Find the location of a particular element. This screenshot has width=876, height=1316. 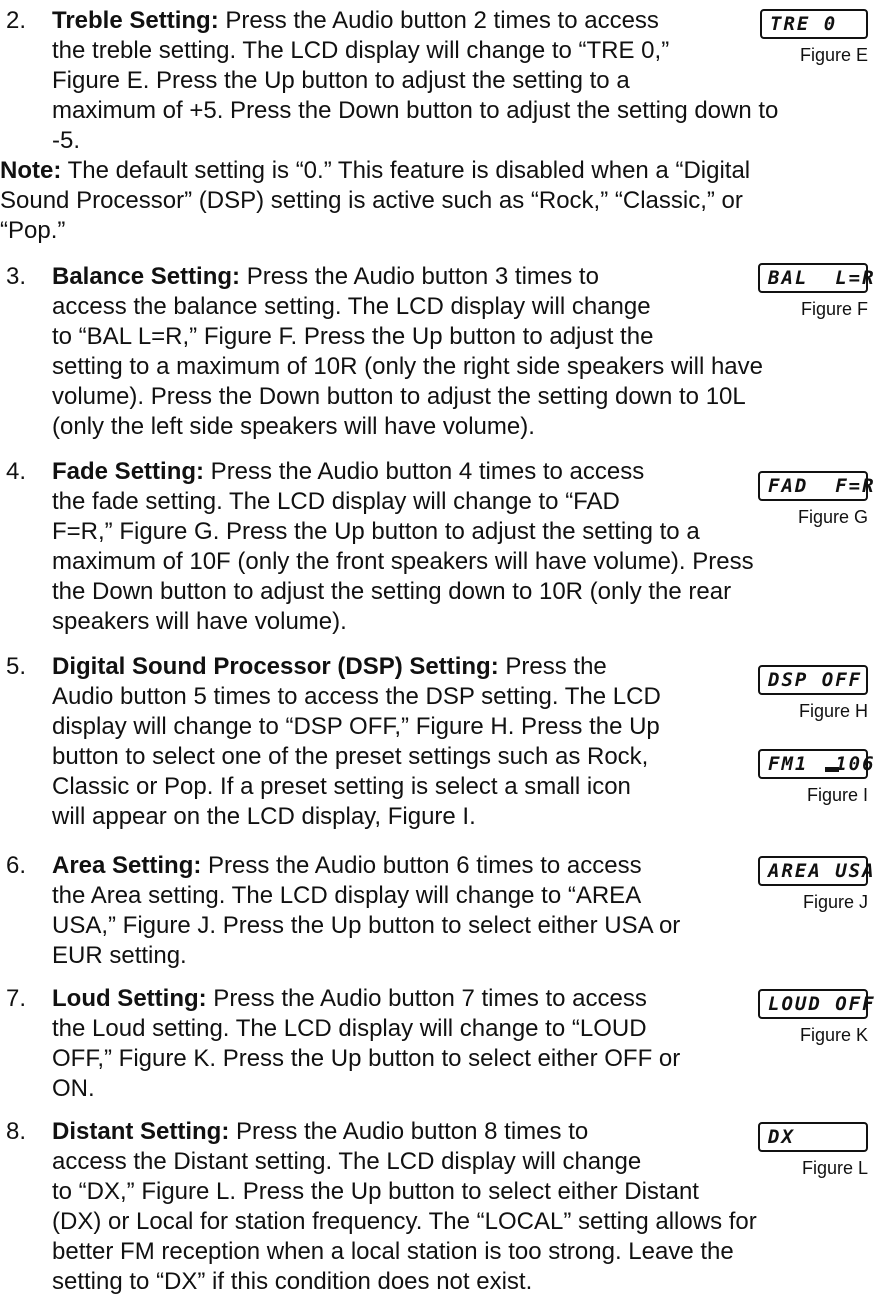

item-number: 2. is located at coordinates (16, 20).